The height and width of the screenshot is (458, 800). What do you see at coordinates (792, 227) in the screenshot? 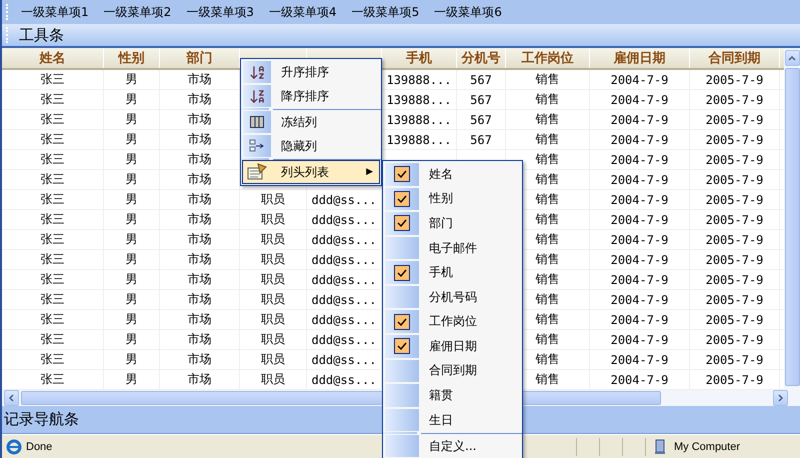
I see `scroll-thumb` at bounding box center [792, 227].